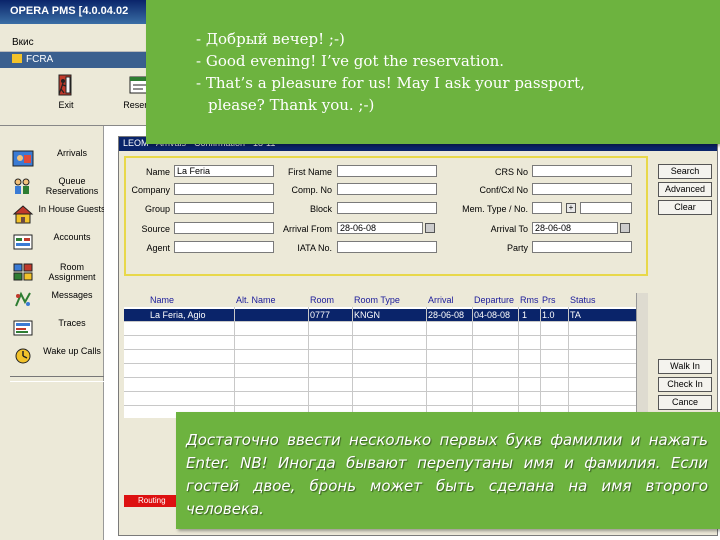  What do you see at coordinates (492, 315) in the screenshot?
I see `cell-departure: 04-08-08` at bounding box center [492, 315].